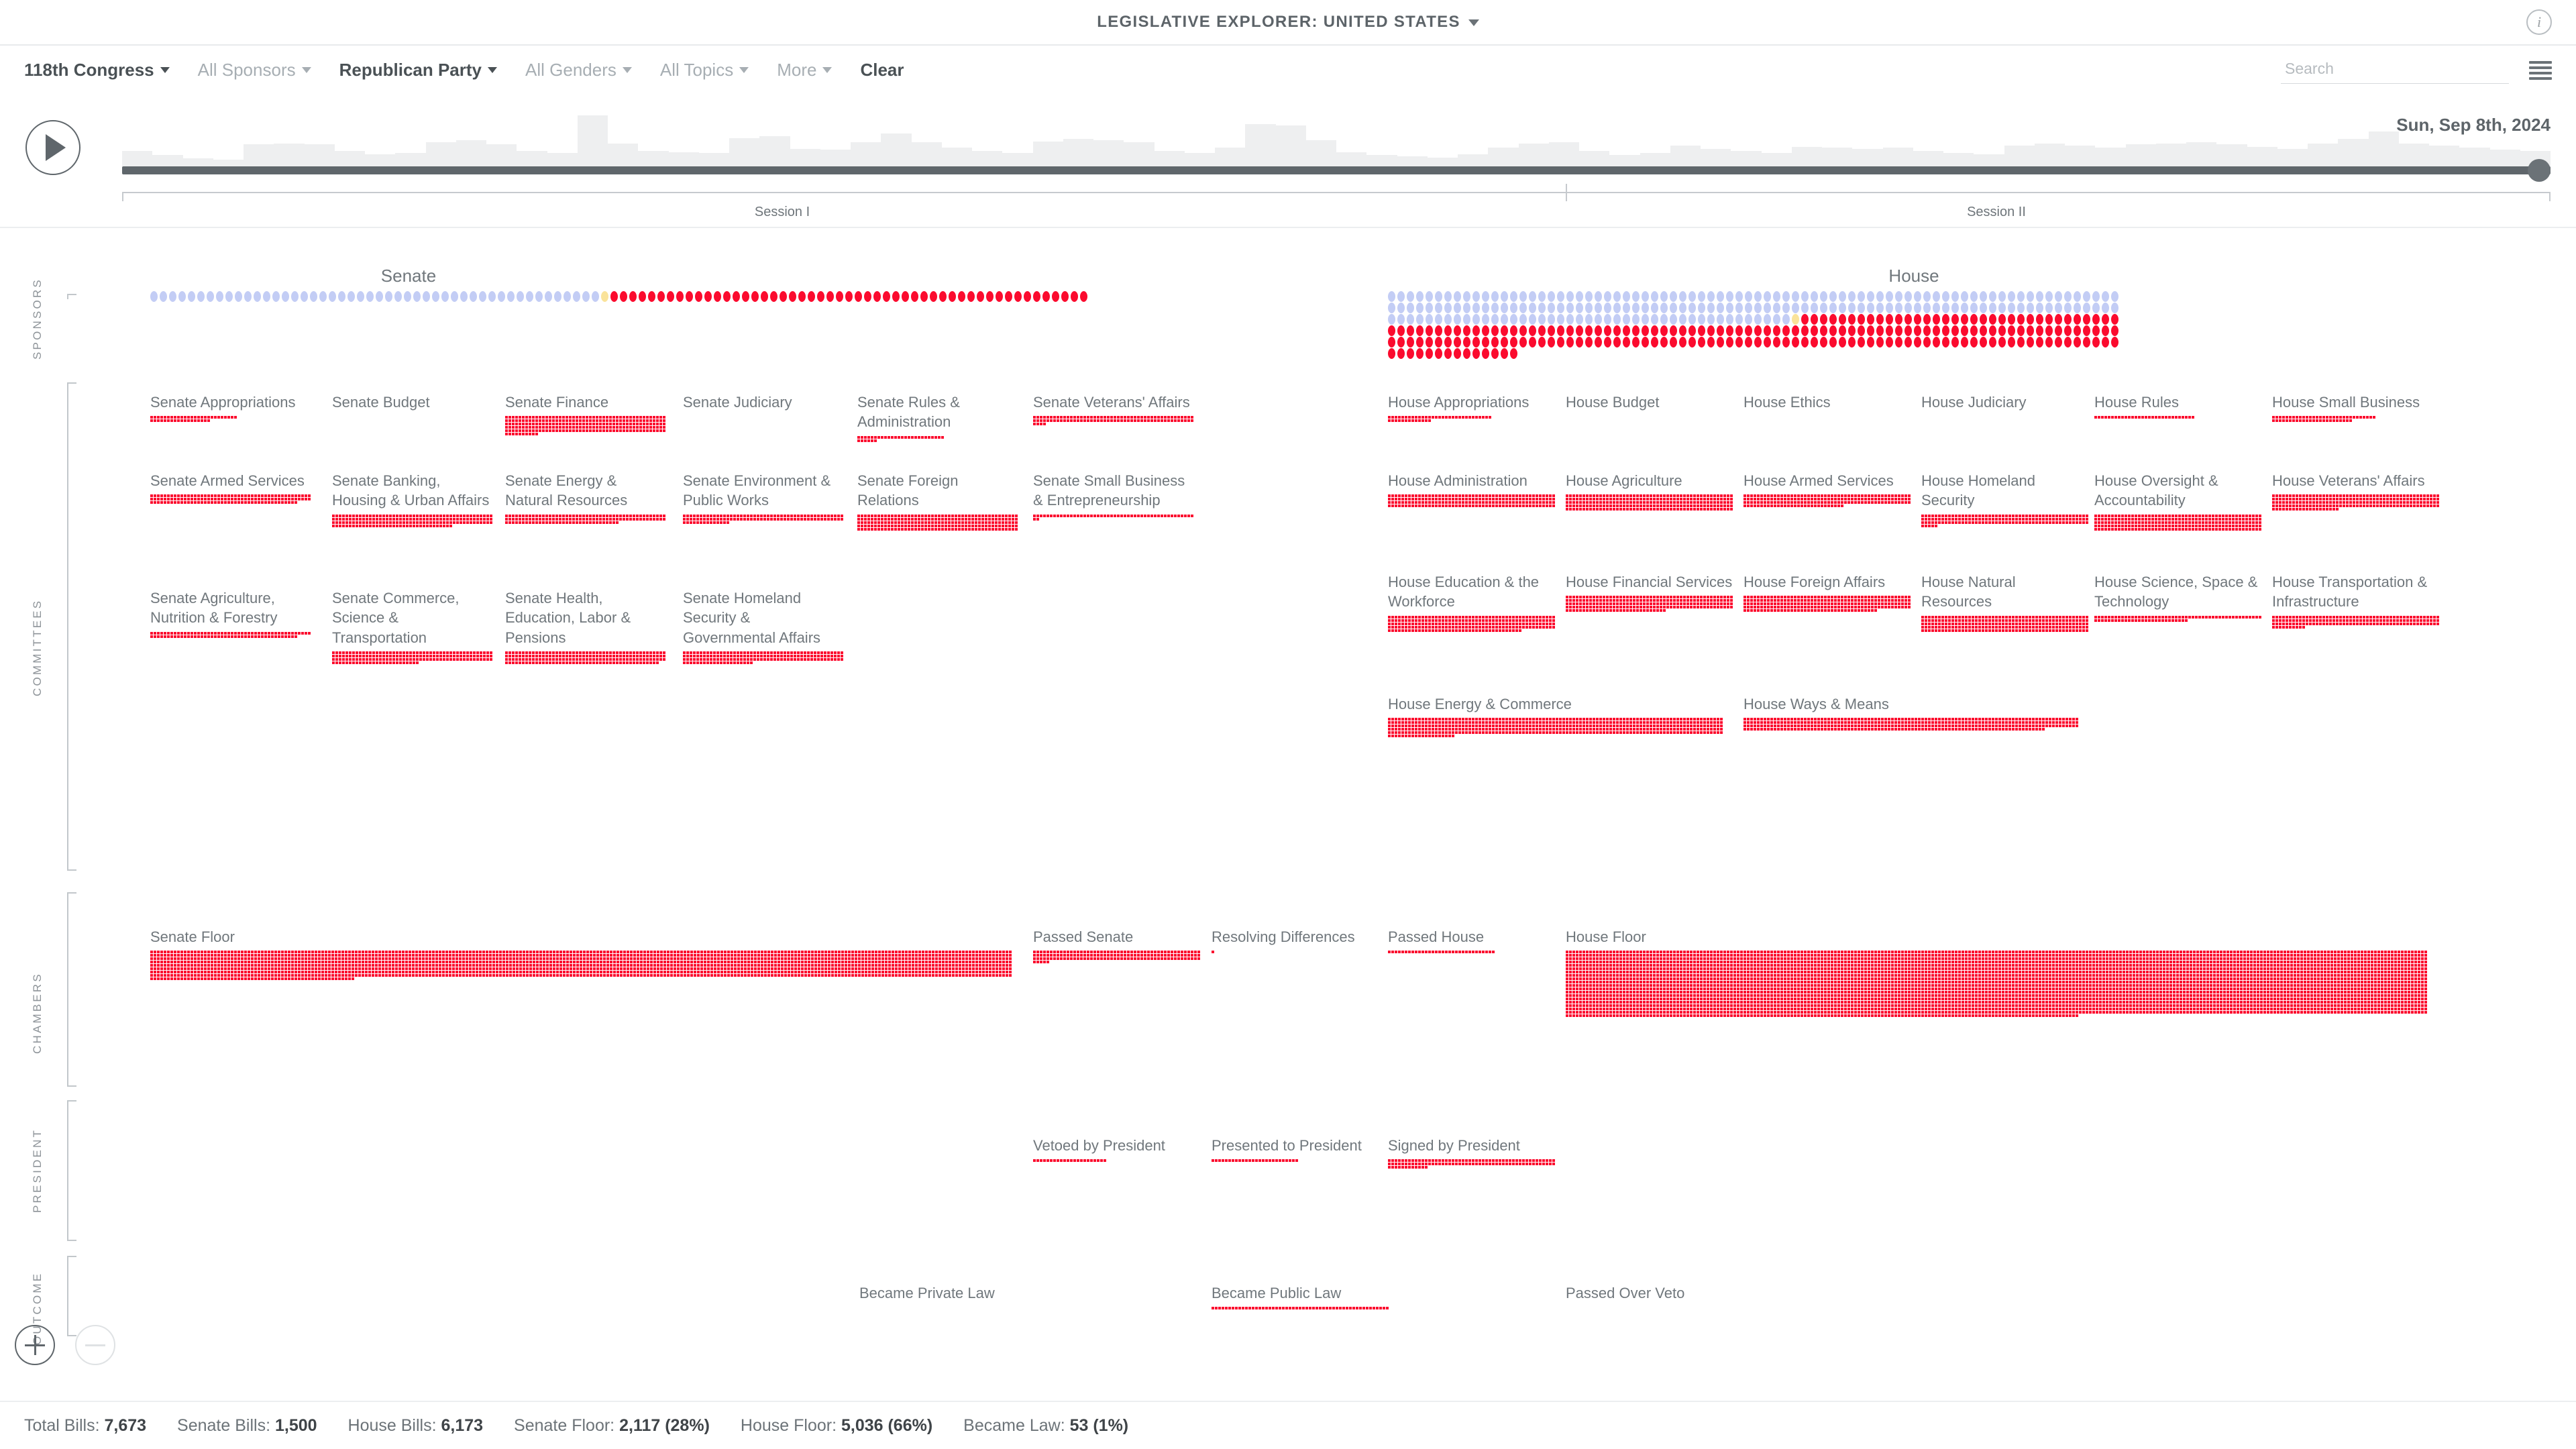 The width and height of the screenshot is (2576, 1449). Describe the element at coordinates (2356, 407) in the screenshot. I see `committee-node: House Small Business` at that location.